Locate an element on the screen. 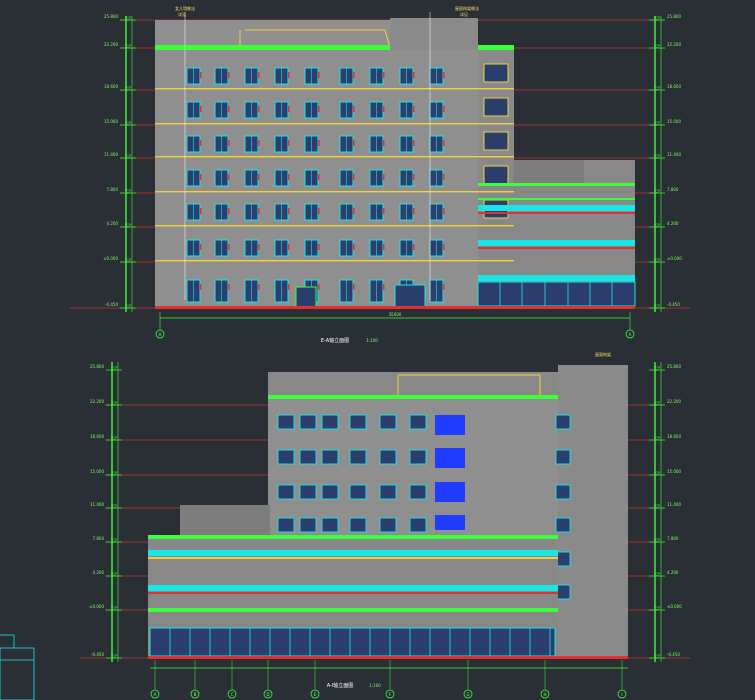  roof-railing is located at coordinates (272, 47).